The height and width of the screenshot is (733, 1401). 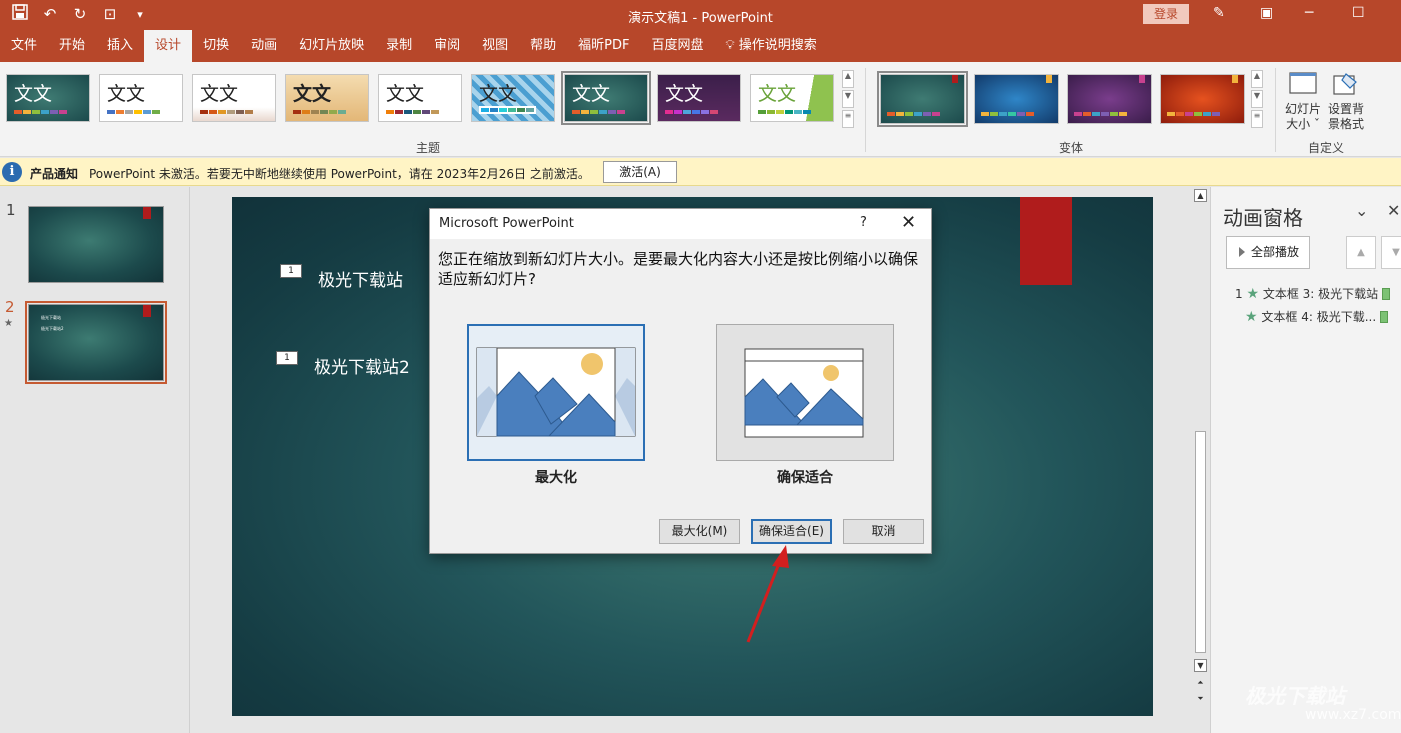 I want to click on tab-record: 录制, so click(x=399, y=46).